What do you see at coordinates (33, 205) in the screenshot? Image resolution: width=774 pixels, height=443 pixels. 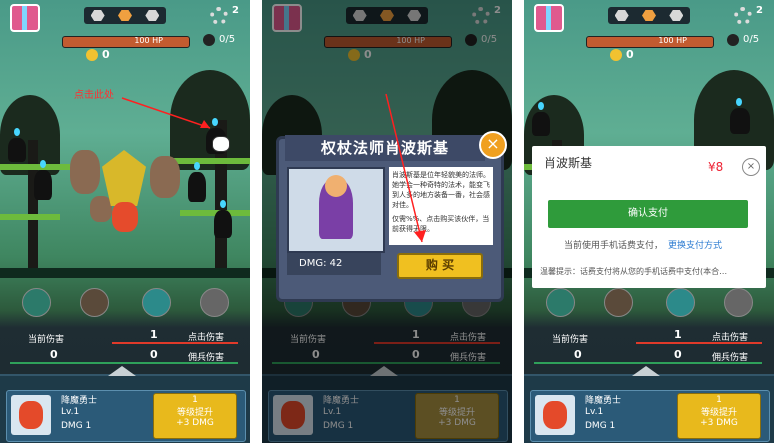 I see `tree-trunk` at bounding box center [33, 205].